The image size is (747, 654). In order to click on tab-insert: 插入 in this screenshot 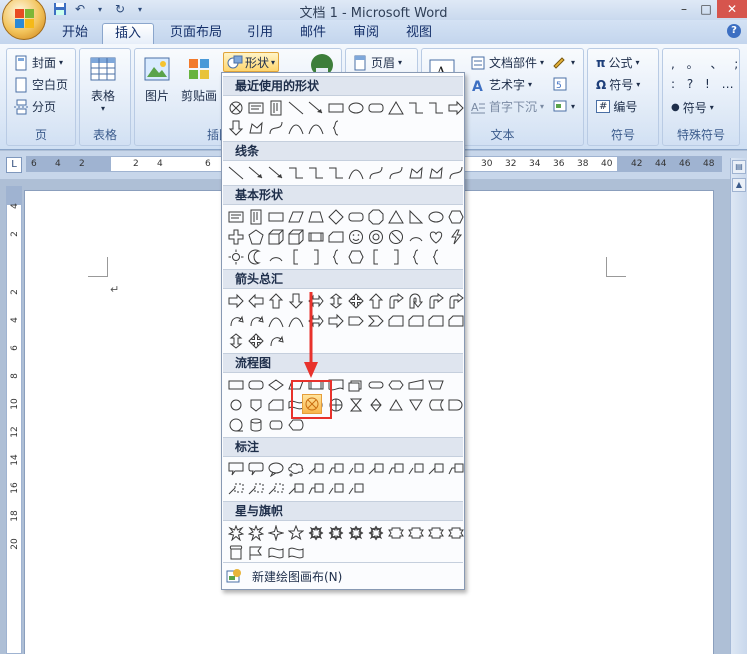, I will do `click(128, 33)`.